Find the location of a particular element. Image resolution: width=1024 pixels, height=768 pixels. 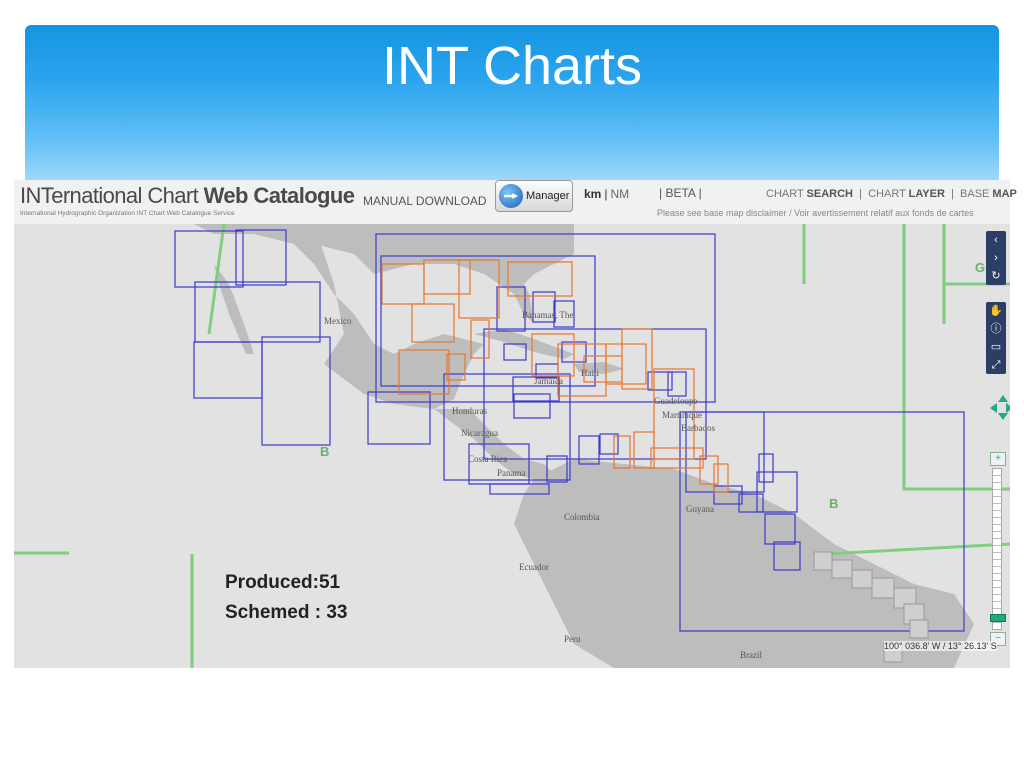

chart-layer-label-a: CHART is located at coordinates (888, 194).